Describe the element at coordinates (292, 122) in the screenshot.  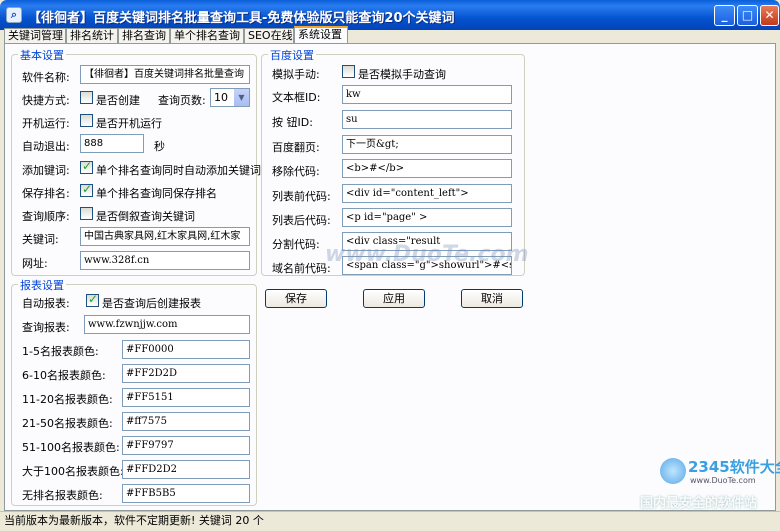
I see `button-id-label: 按 钮ID:` at that location.